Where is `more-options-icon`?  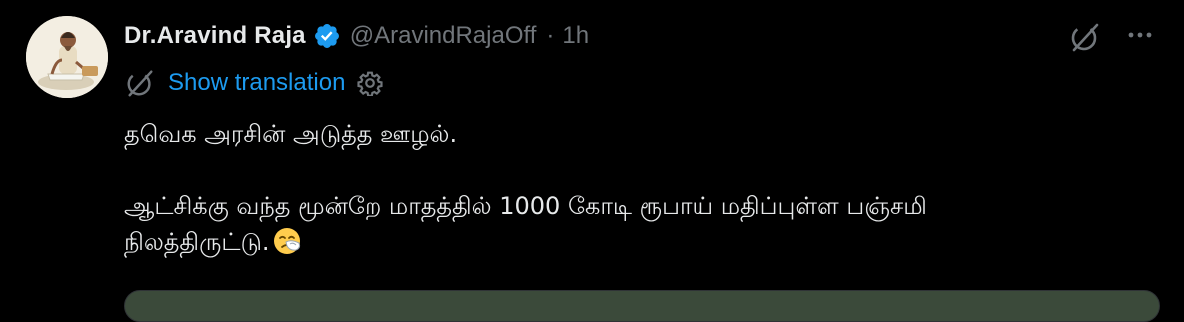
more-options-icon is located at coordinates (1141, 37).